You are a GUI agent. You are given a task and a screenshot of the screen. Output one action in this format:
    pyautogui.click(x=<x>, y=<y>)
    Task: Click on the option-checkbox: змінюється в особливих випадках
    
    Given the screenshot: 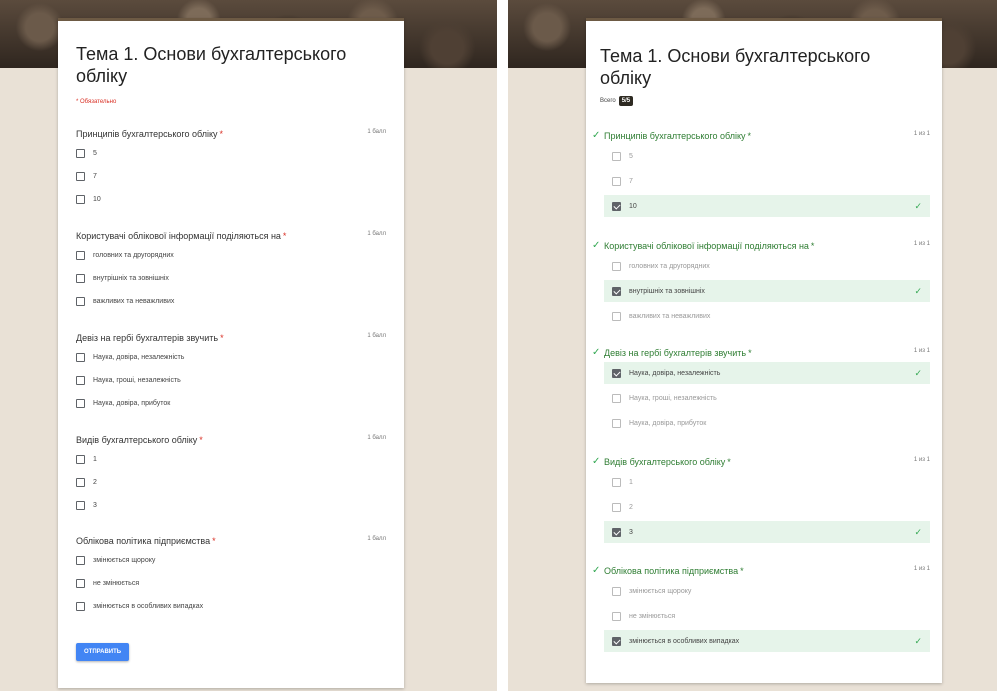 What is the action you would take?
    pyautogui.click(x=226, y=606)
    